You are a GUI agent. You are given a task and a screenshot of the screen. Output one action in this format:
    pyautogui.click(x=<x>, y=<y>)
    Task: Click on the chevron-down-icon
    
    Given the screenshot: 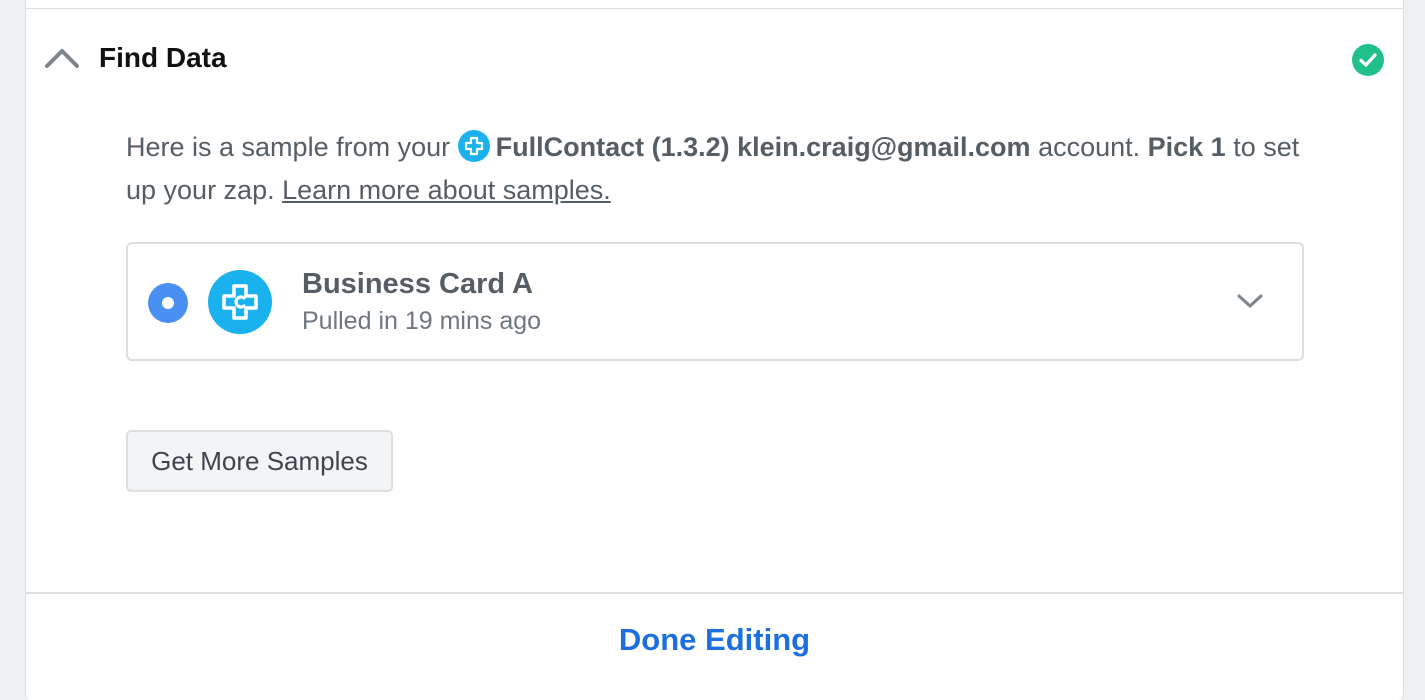 What is the action you would take?
    pyautogui.click(x=1250, y=301)
    